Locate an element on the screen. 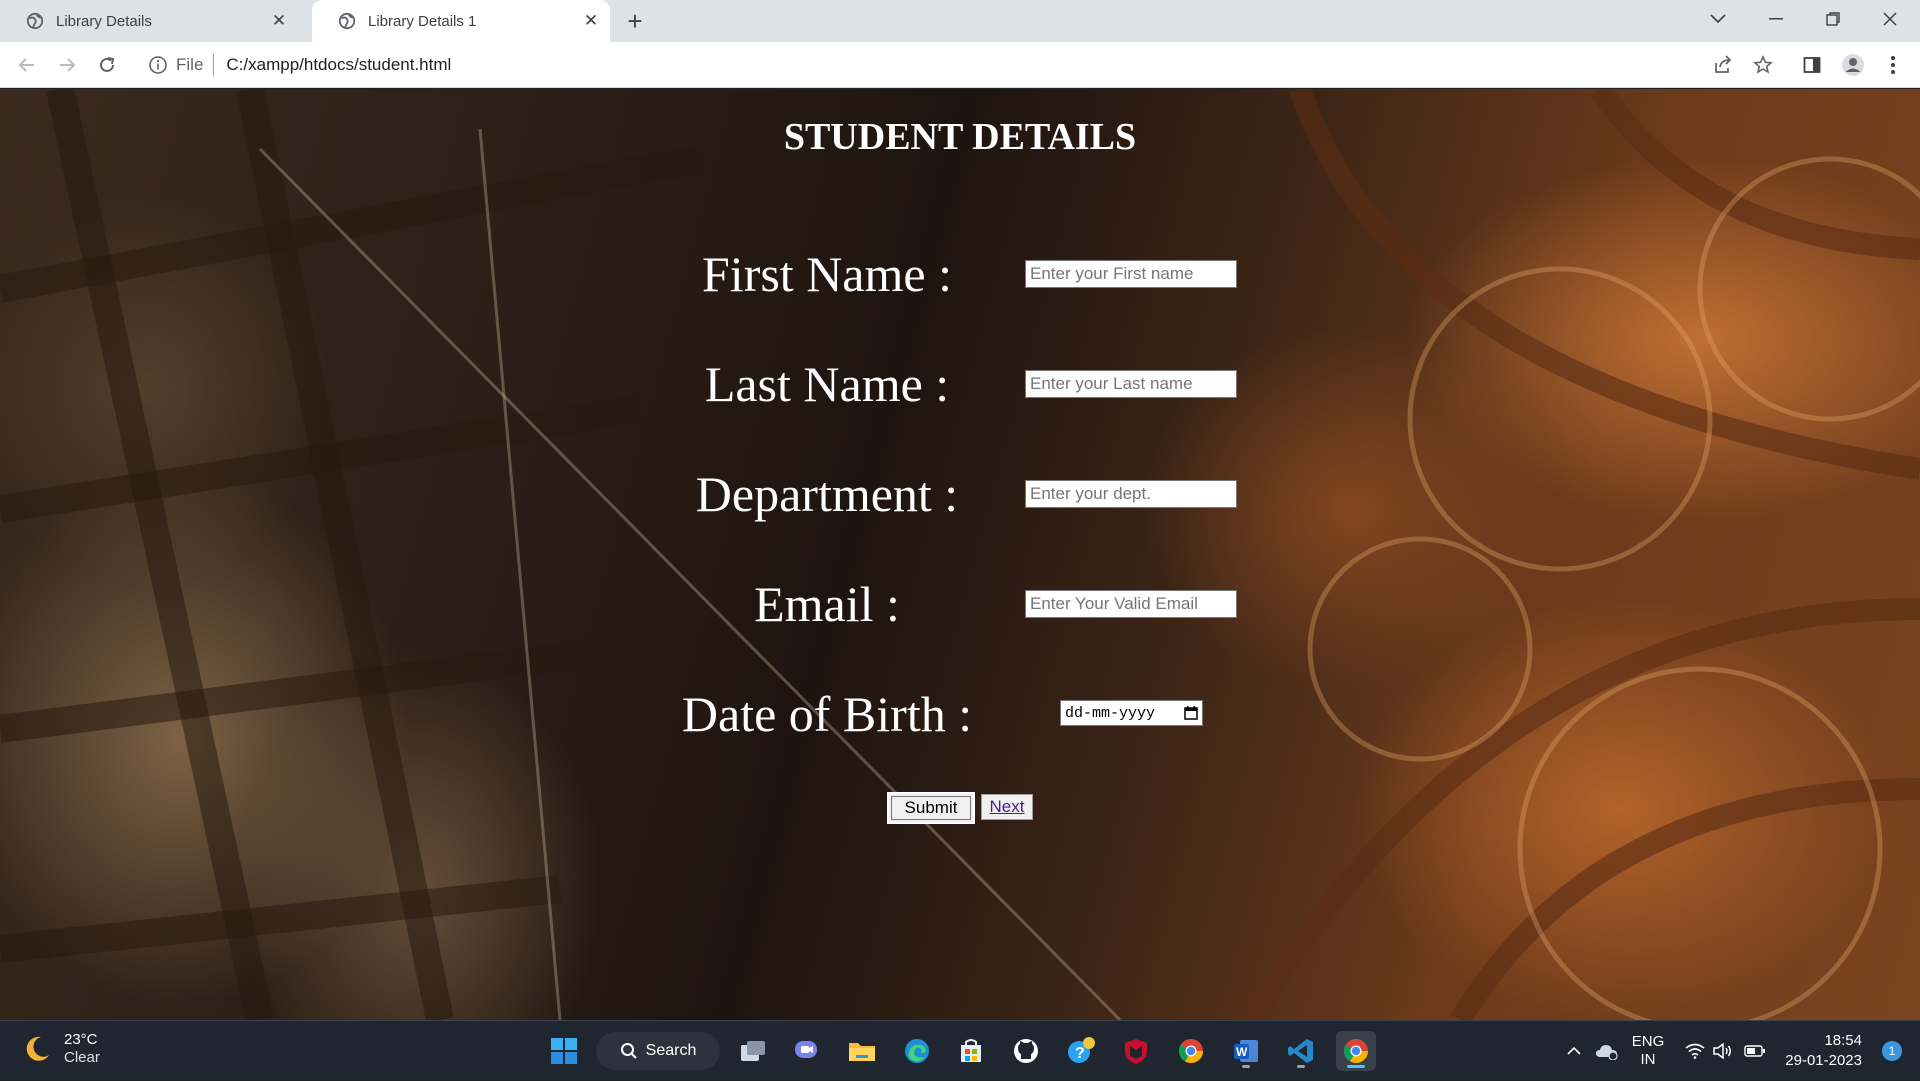 The image size is (1920, 1081). first-name-label: First Name : is located at coordinates (827, 274).